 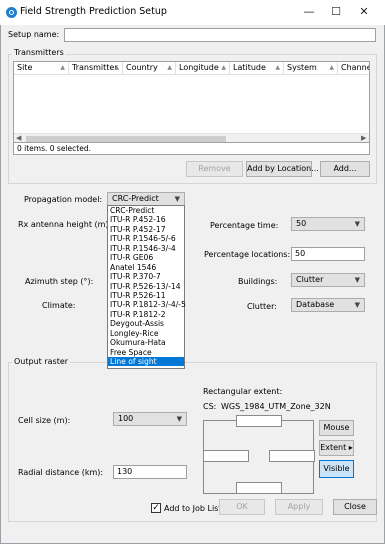 I want to click on percentage-locations-label: Percentage locations:, so click(x=247, y=254).